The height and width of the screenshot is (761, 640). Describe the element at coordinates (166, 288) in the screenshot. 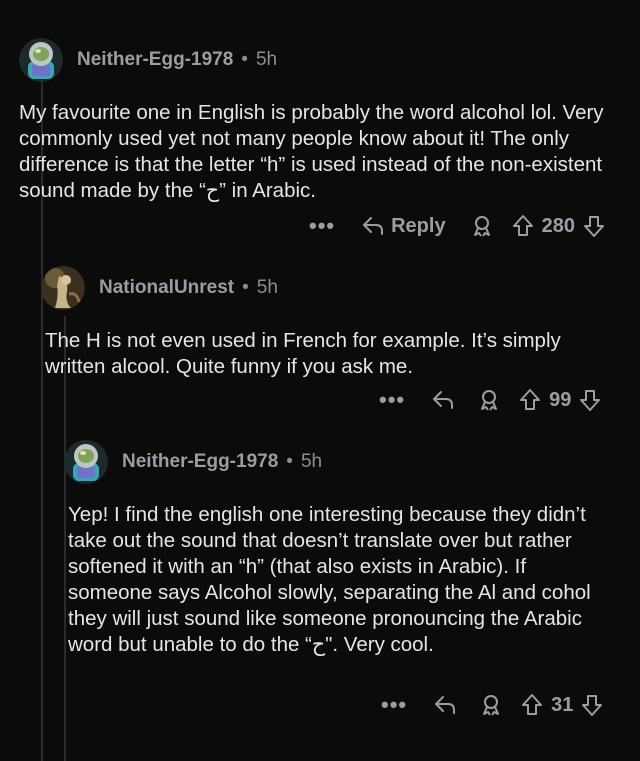

I see `username: NationalUnrest` at that location.